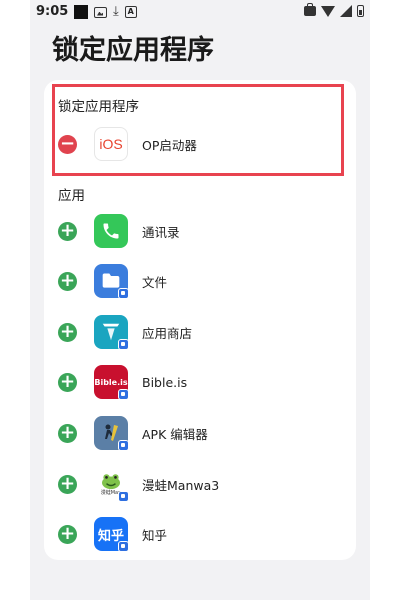  Describe the element at coordinates (203, 231) in the screenshot. I see `app-row-contacts: + 通讯录` at that location.